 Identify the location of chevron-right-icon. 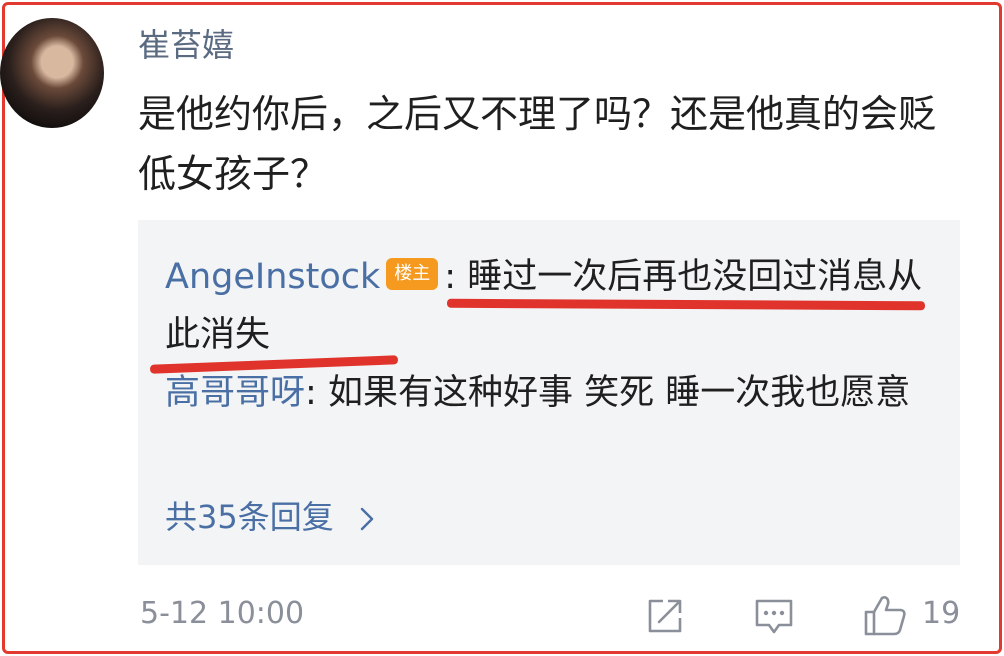
(362, 517).